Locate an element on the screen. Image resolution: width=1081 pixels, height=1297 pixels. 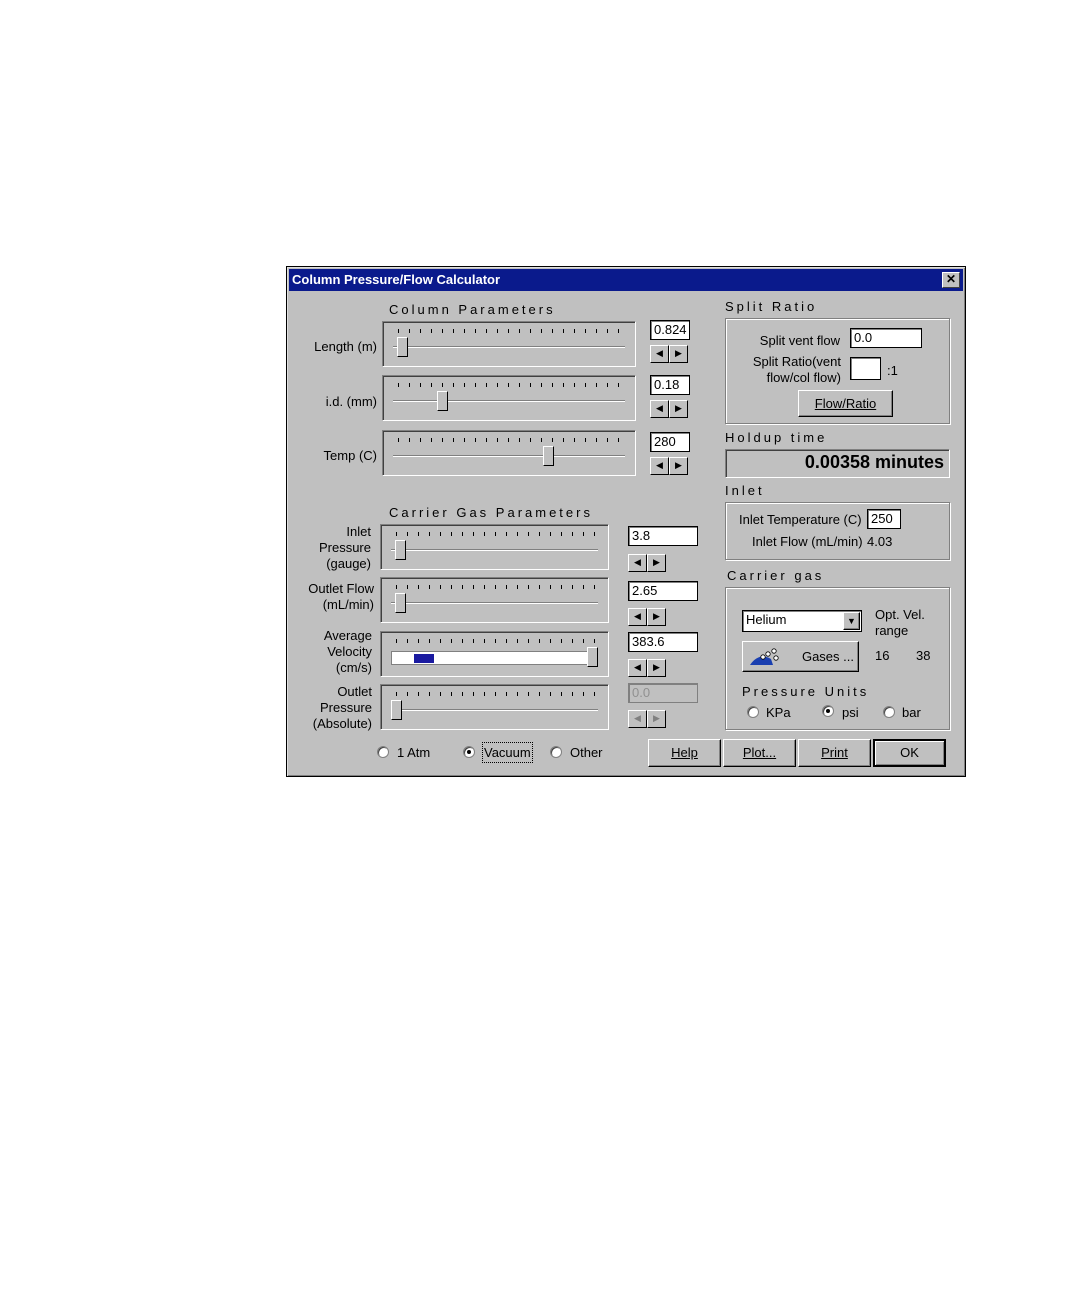
holdup-title: Holdup time is located at coordinates (776, 437).